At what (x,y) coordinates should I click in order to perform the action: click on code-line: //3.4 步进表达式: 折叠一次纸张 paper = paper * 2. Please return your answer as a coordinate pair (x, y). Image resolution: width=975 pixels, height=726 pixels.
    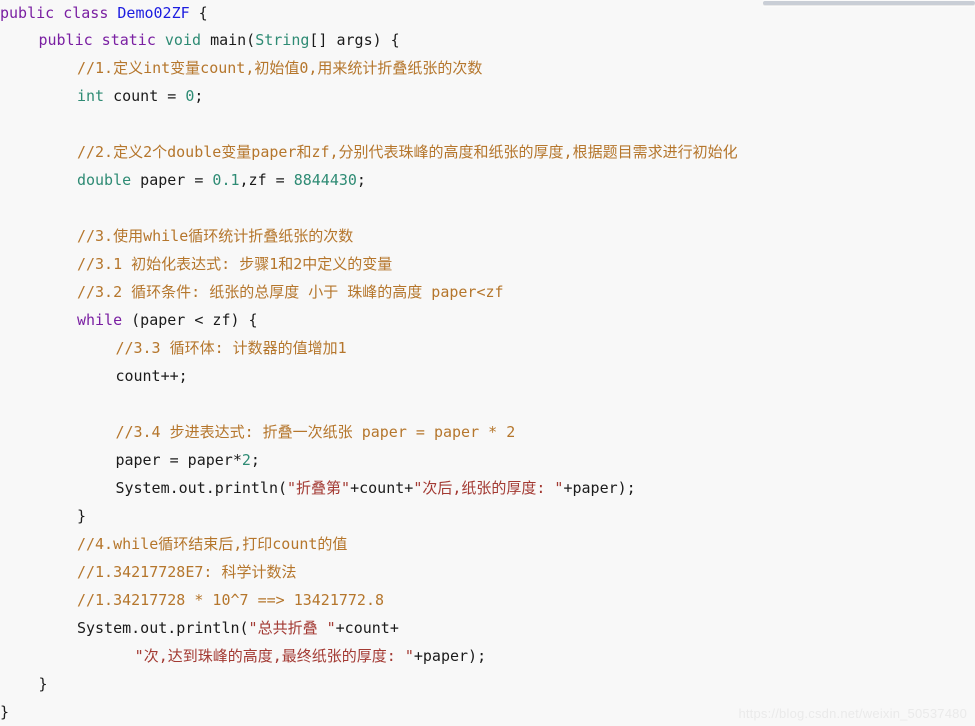
    Looking at the image, I should click on (487, 432).